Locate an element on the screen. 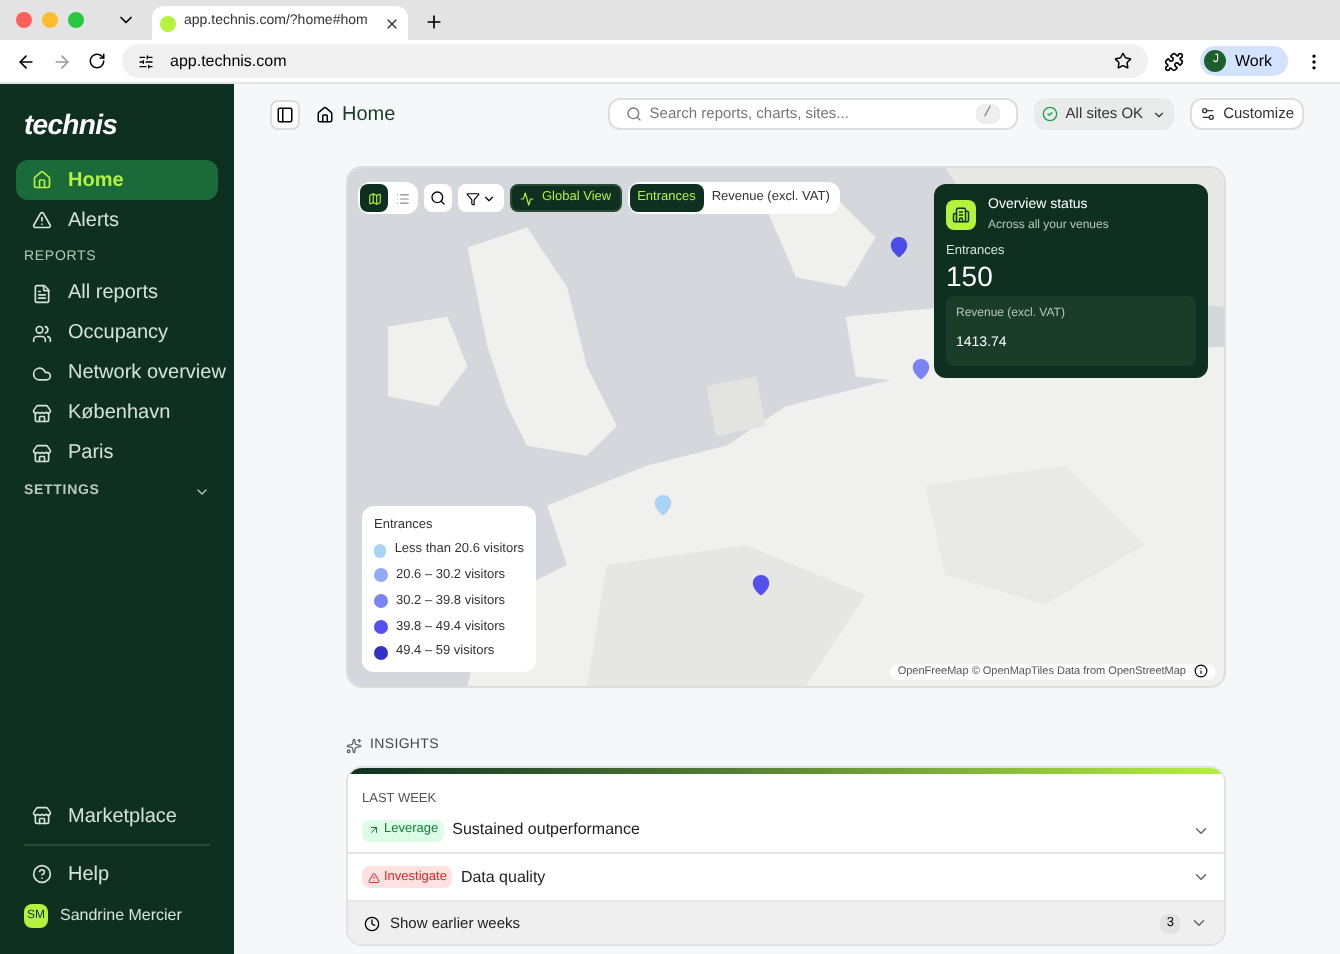 The width and height of the screenshot is (1340, 954). profile-name: Work is located at coordinates (1253, 61).